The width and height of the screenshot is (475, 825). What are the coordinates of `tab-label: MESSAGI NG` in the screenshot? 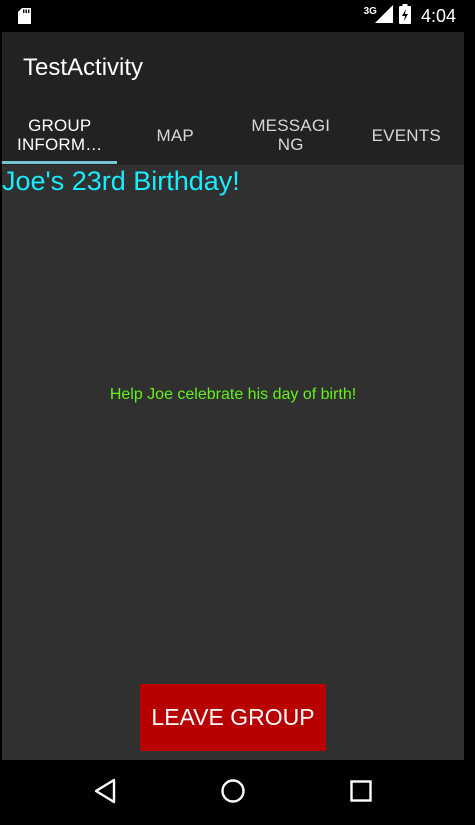 It's located at (291, 135).